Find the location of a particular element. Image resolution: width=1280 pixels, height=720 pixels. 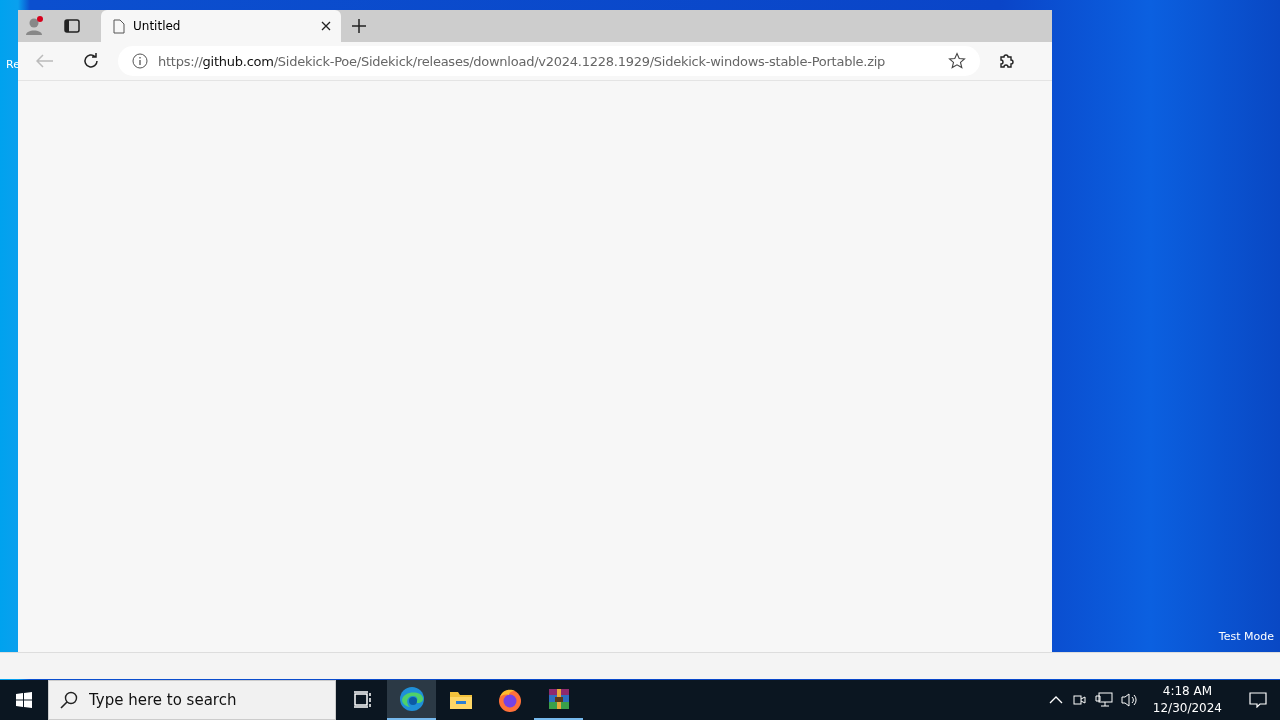

time-text: 4:18 AM is located at coordinates (1187, 691).